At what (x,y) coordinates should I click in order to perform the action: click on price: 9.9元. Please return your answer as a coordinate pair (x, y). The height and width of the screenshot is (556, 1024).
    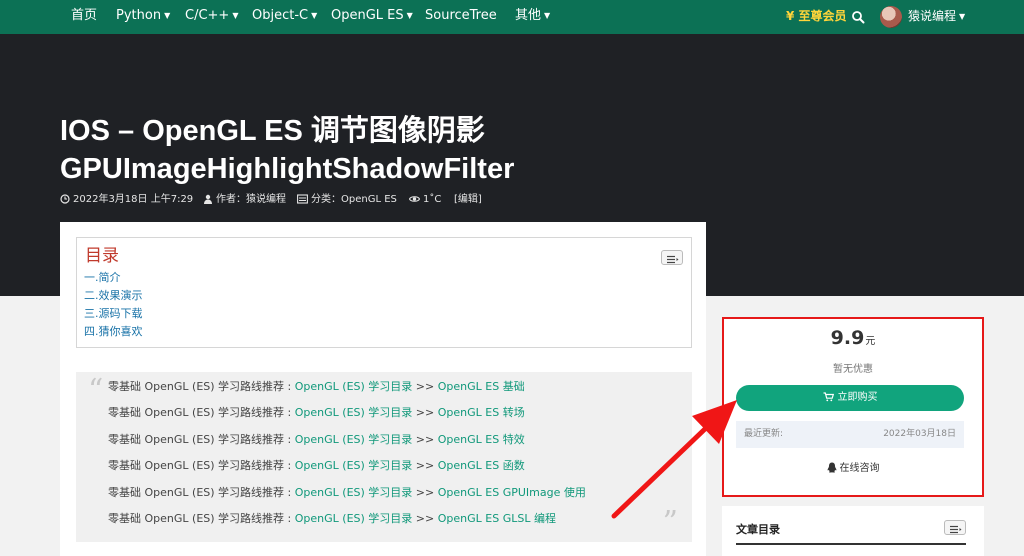
    Looking at the image, I should click on (853, 338).